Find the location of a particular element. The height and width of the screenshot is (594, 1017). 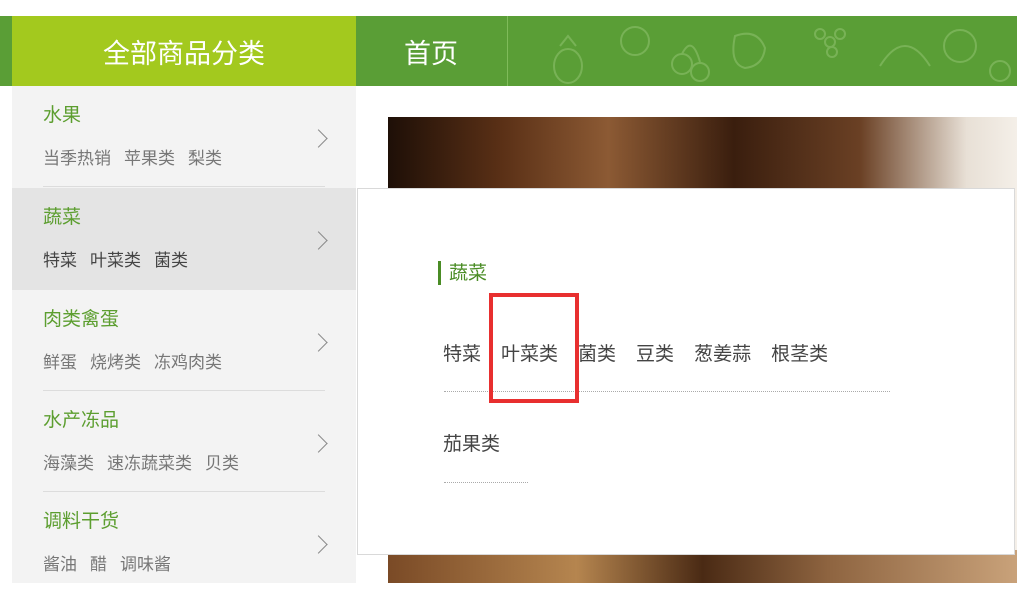

submenu-link: 葱姜蒜 is located at coordinates (722, 354).